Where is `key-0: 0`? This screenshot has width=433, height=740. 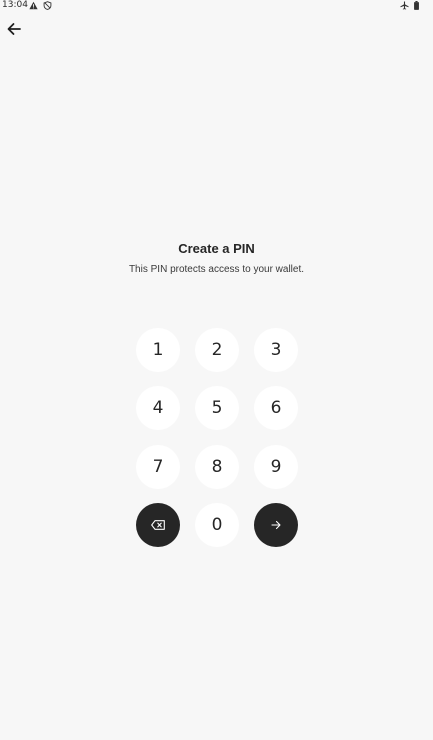
key-0: 0 is located at coordinates (217, 525).